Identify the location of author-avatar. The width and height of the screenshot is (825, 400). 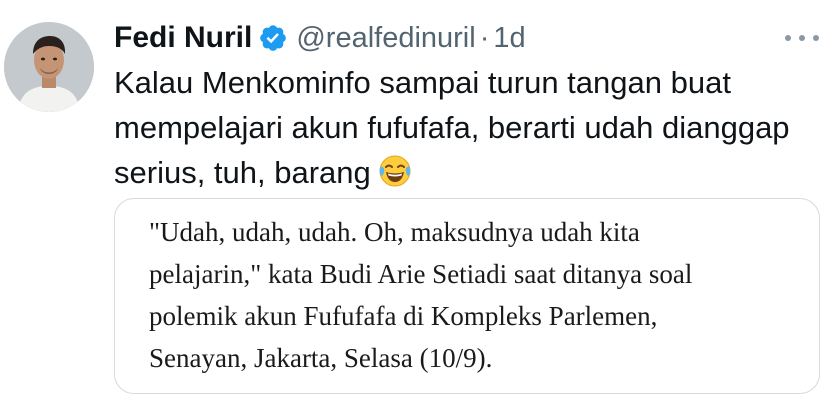
(49, 67).